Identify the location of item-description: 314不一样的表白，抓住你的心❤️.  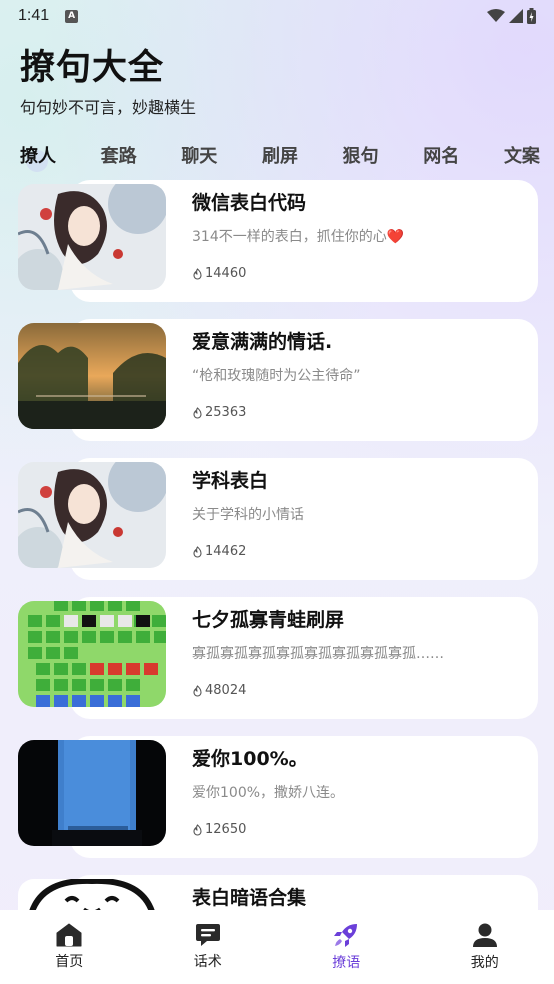
(298, 237).